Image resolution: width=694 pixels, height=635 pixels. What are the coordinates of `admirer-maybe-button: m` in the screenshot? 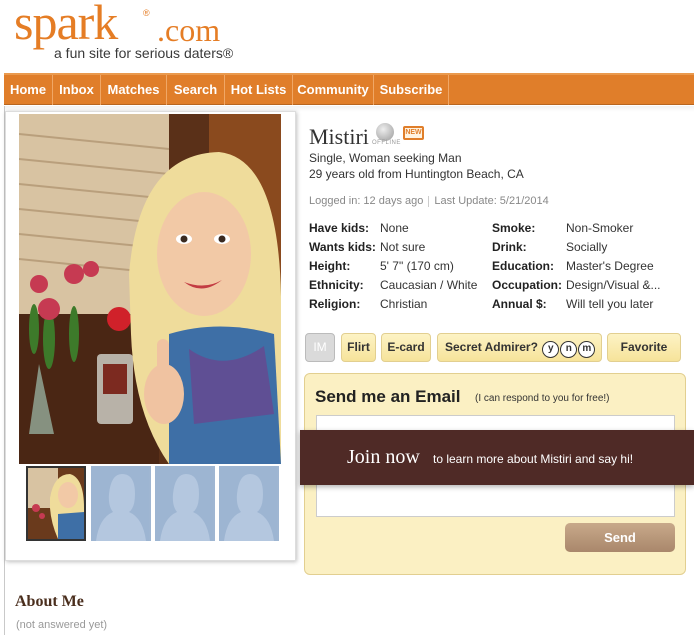 It's located at (587, 349).